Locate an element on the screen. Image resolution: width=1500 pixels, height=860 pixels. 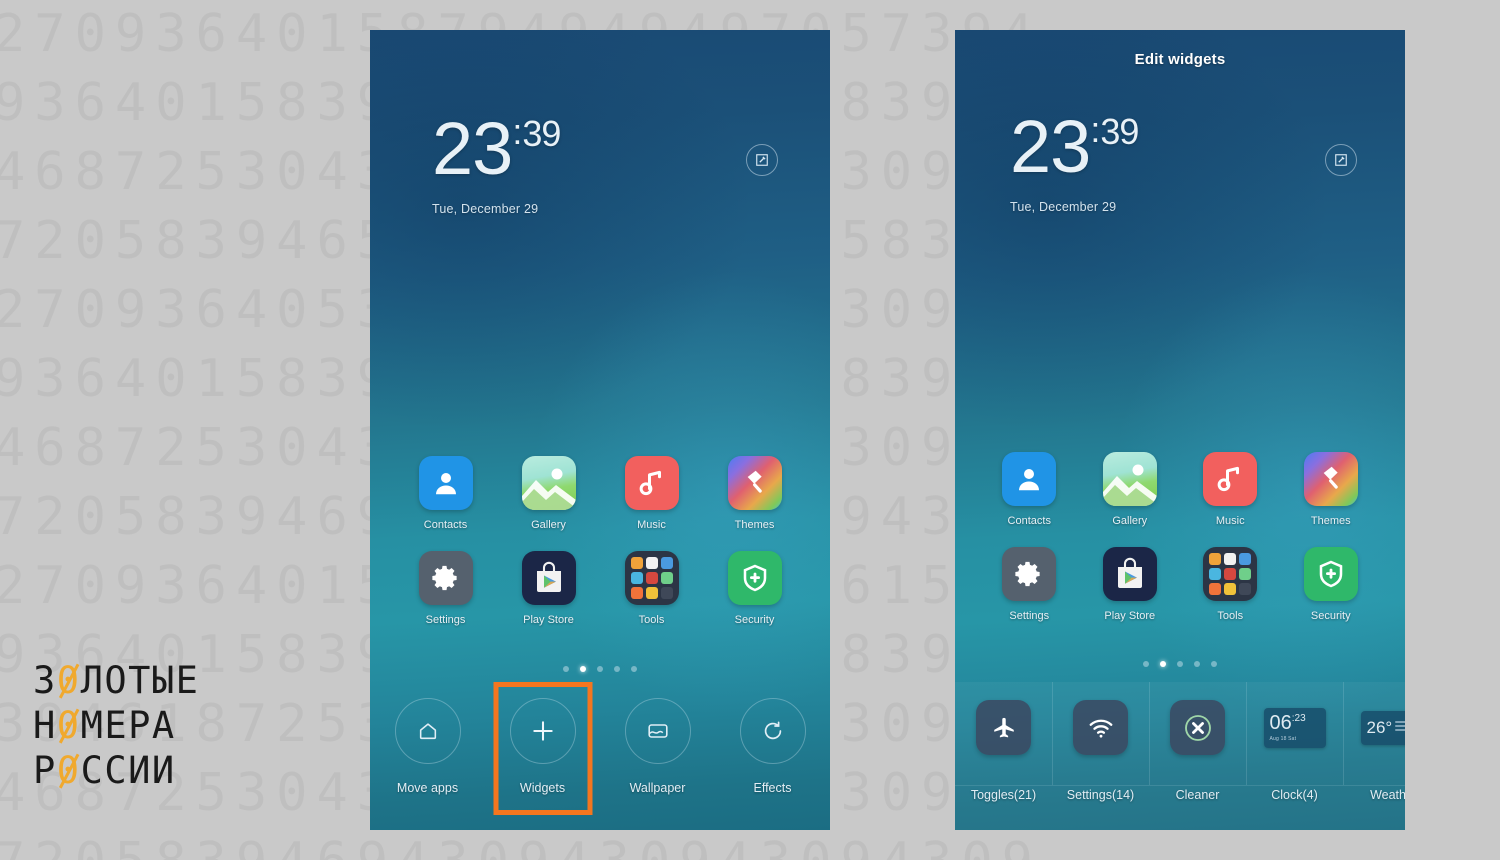
watermark-logo: З0ЛОТЫЕ Н0МЕРА Р0ССИИ is located at coordinates (116, 725).